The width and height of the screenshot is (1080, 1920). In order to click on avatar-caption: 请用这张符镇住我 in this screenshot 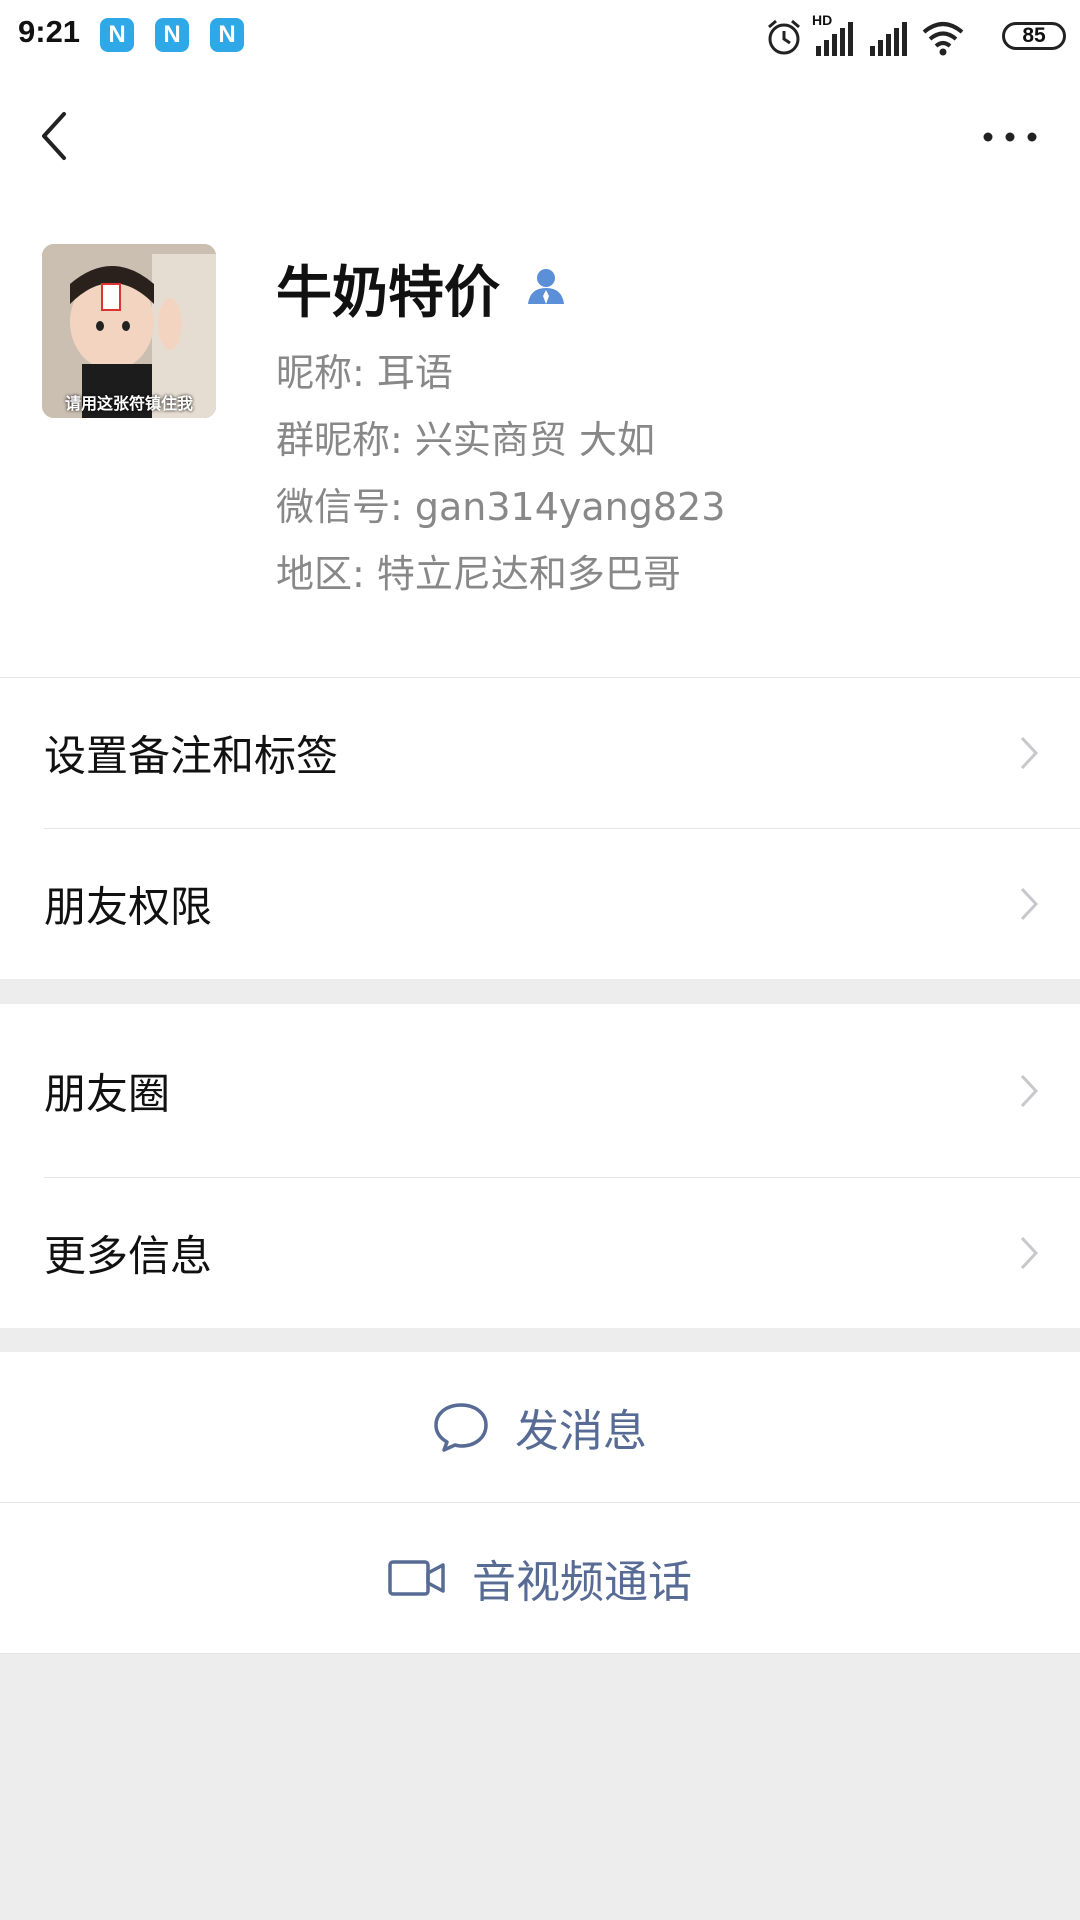, I will do `click(128, 403)`.